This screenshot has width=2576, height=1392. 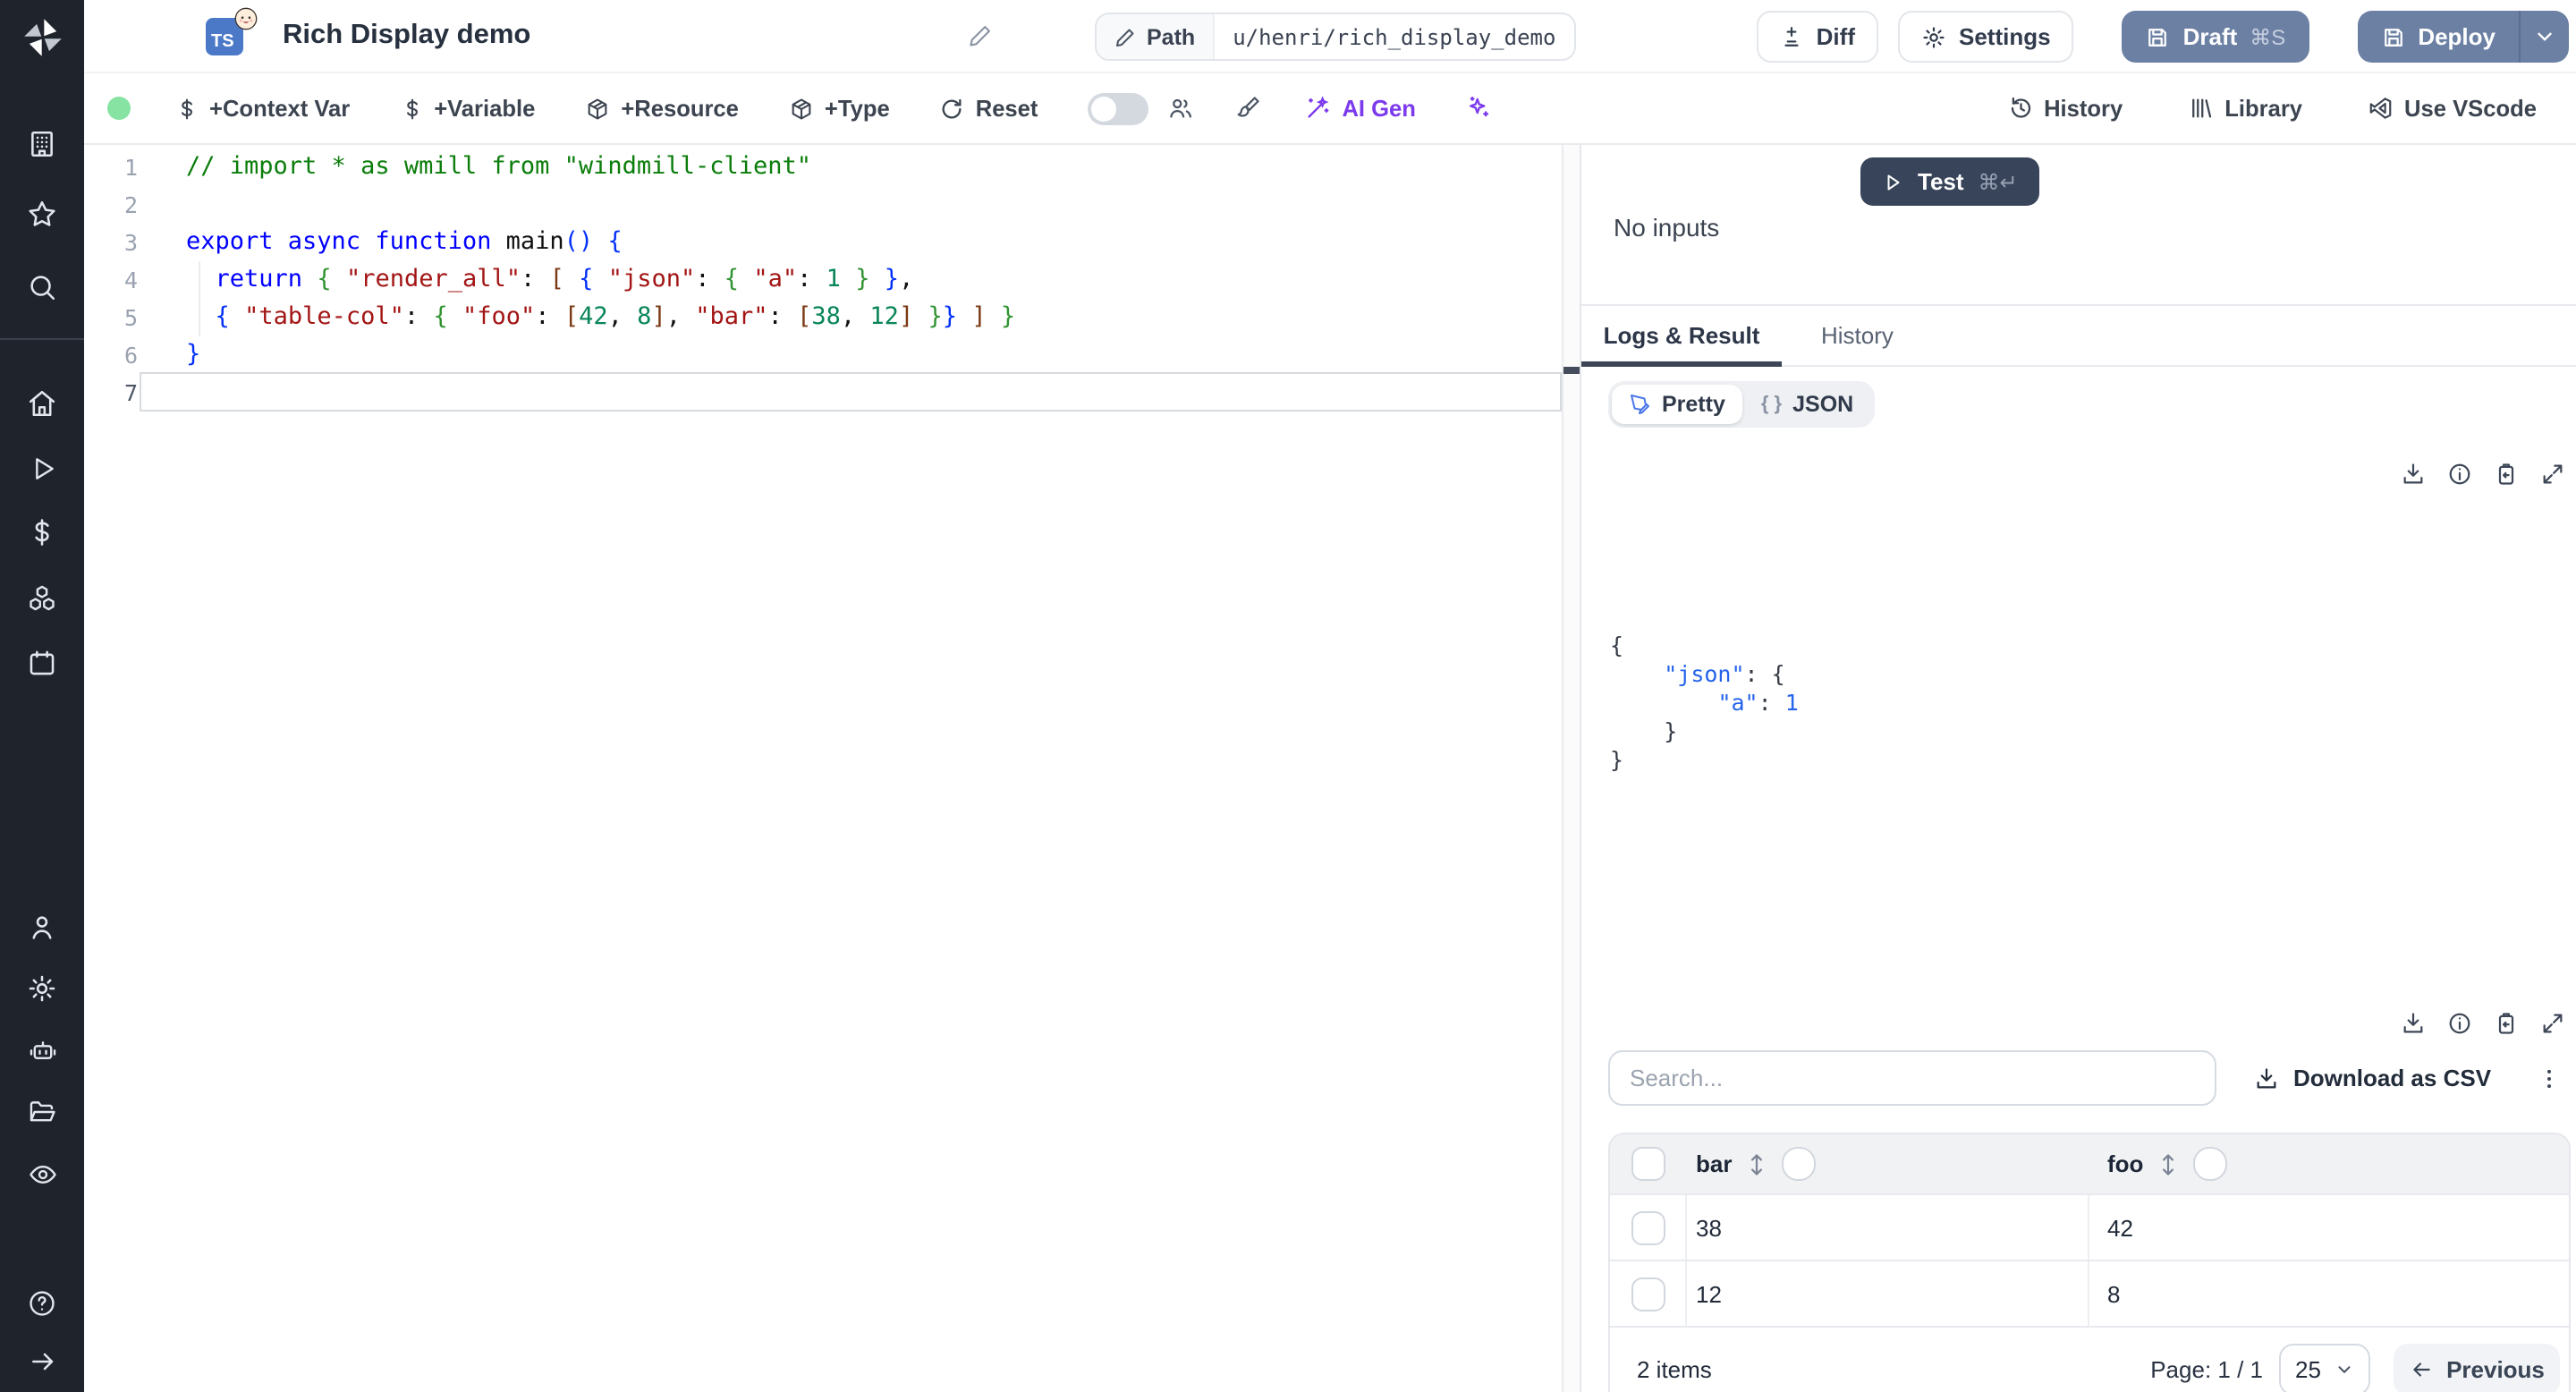 What do you see at coordinates (2463, 37) in the screenshot?
I see `deploy-button: Deploy` at bounding box center [2463, 37].